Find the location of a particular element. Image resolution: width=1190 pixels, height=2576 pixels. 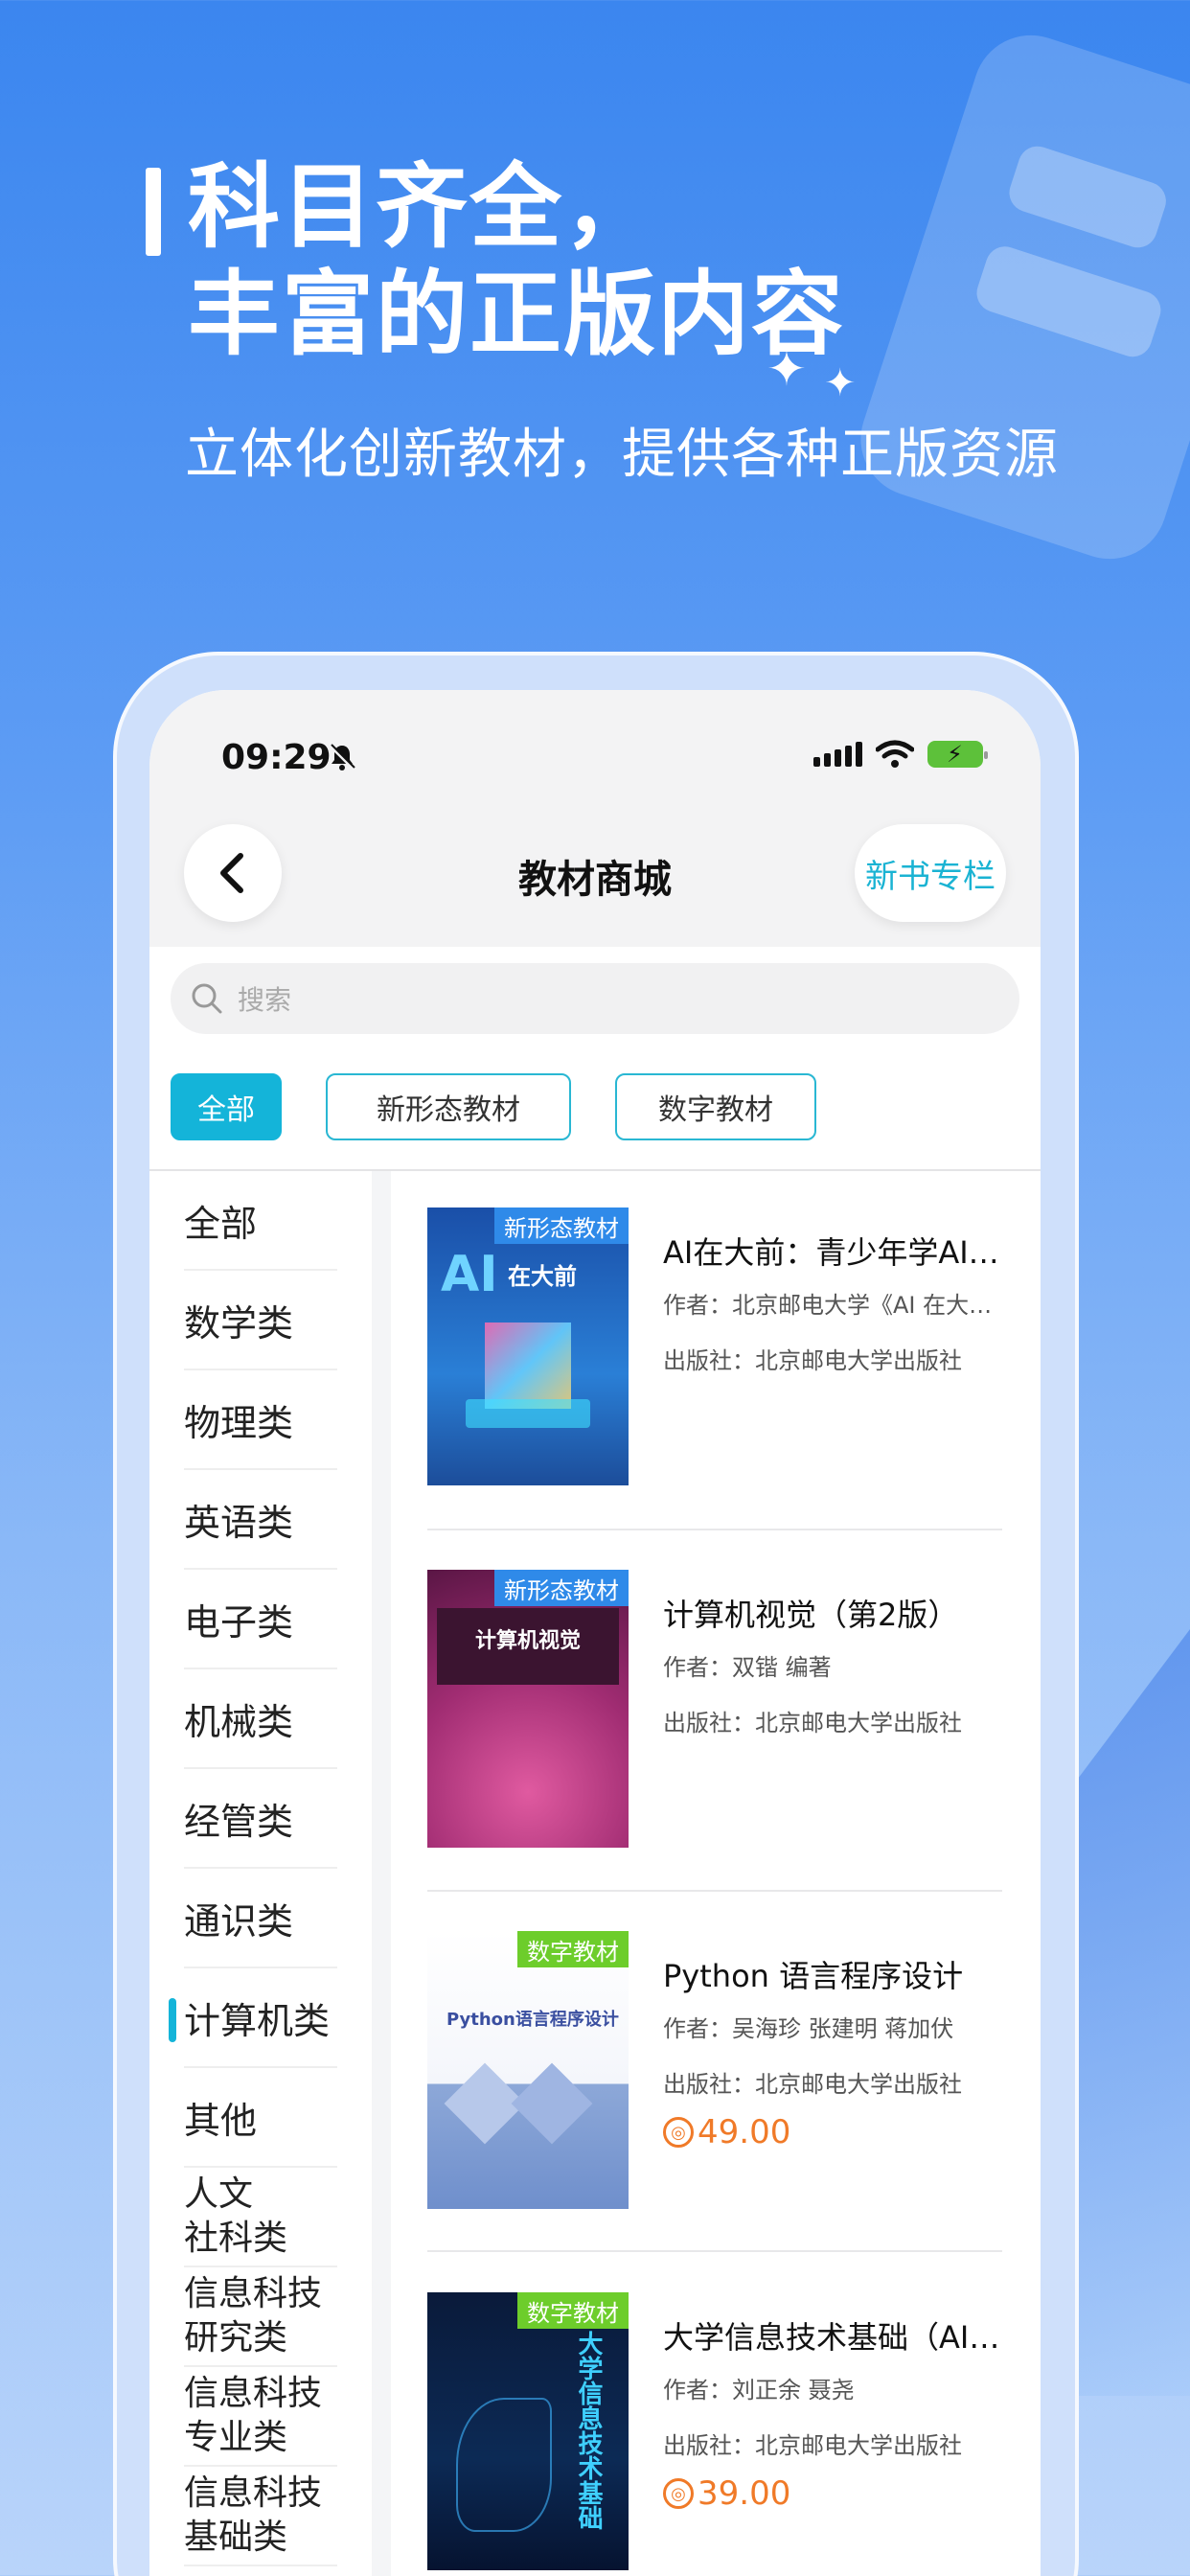

background-decoration is located at coordinates (1017, 297).